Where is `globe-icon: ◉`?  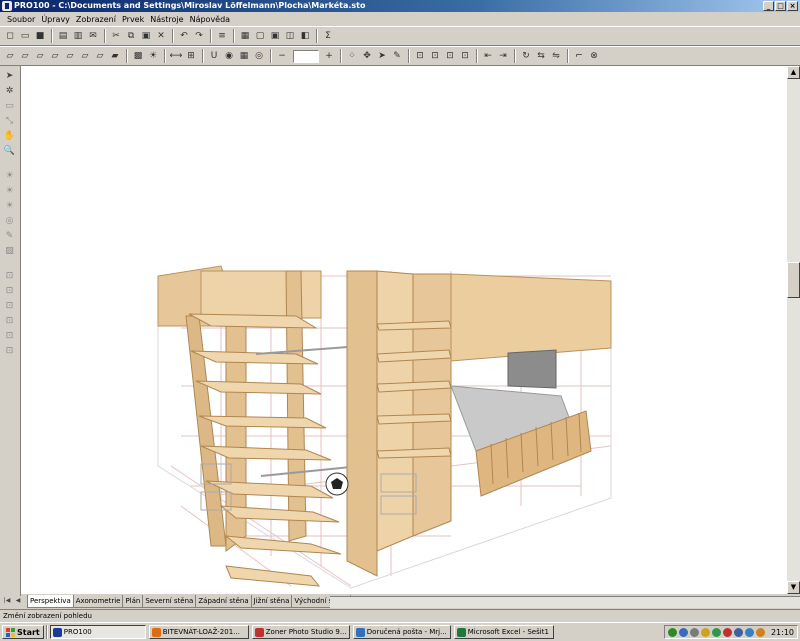 globe-icon: ◉ is located at coordinates (229, 56).